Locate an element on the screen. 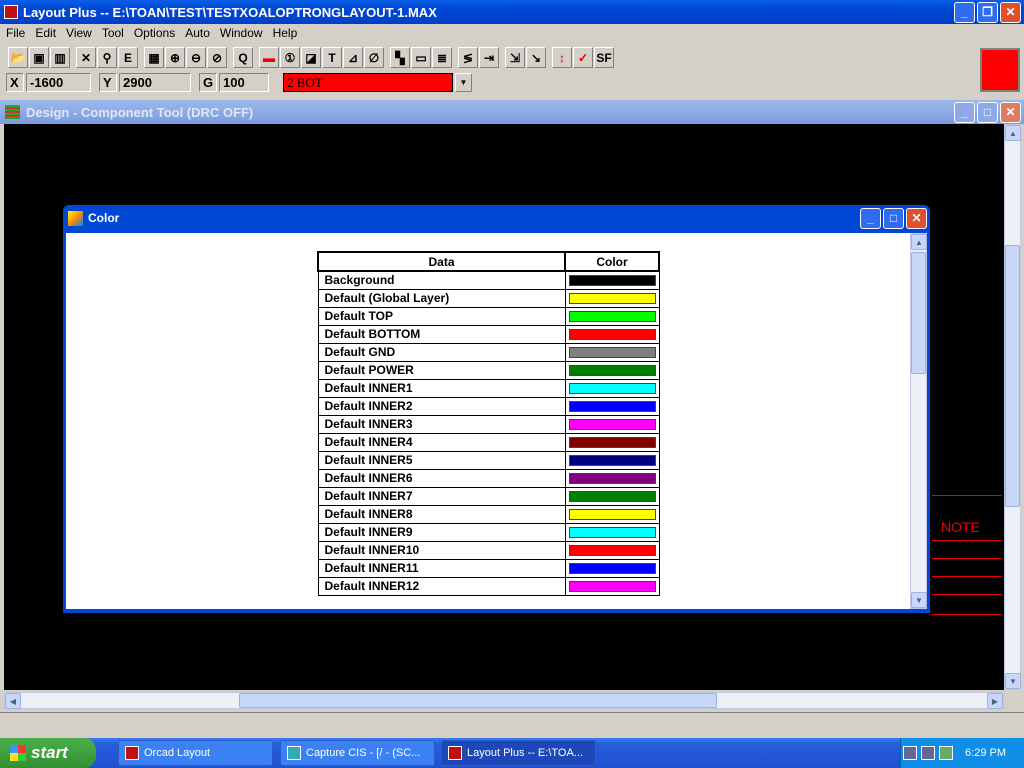  color-row: Default INNER12 is located at coordinates (488, 586).